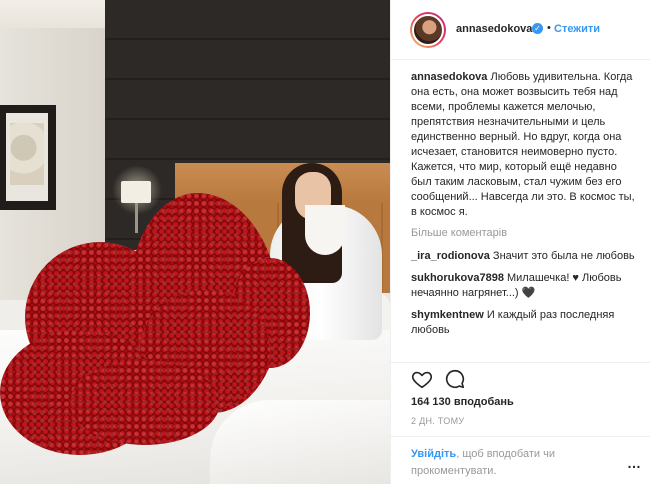  I want to click on likes-count: 164 130 вподобань, so click(462, 402).